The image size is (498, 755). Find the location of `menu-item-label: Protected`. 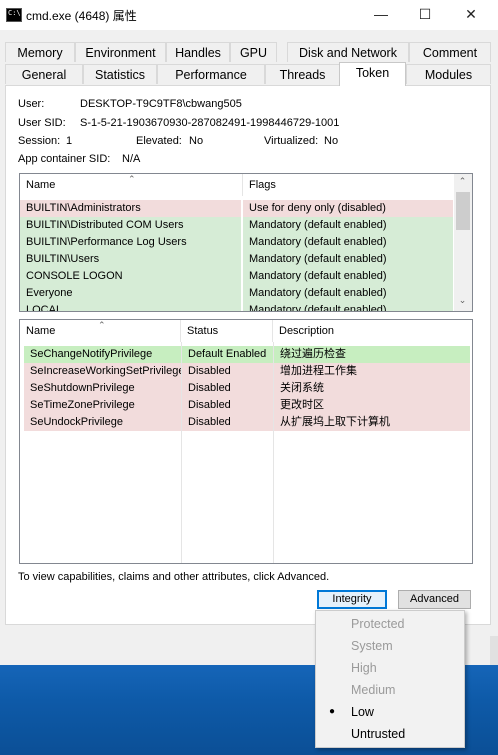

menu-item-label: Protected is located at coordinates (378, 624).